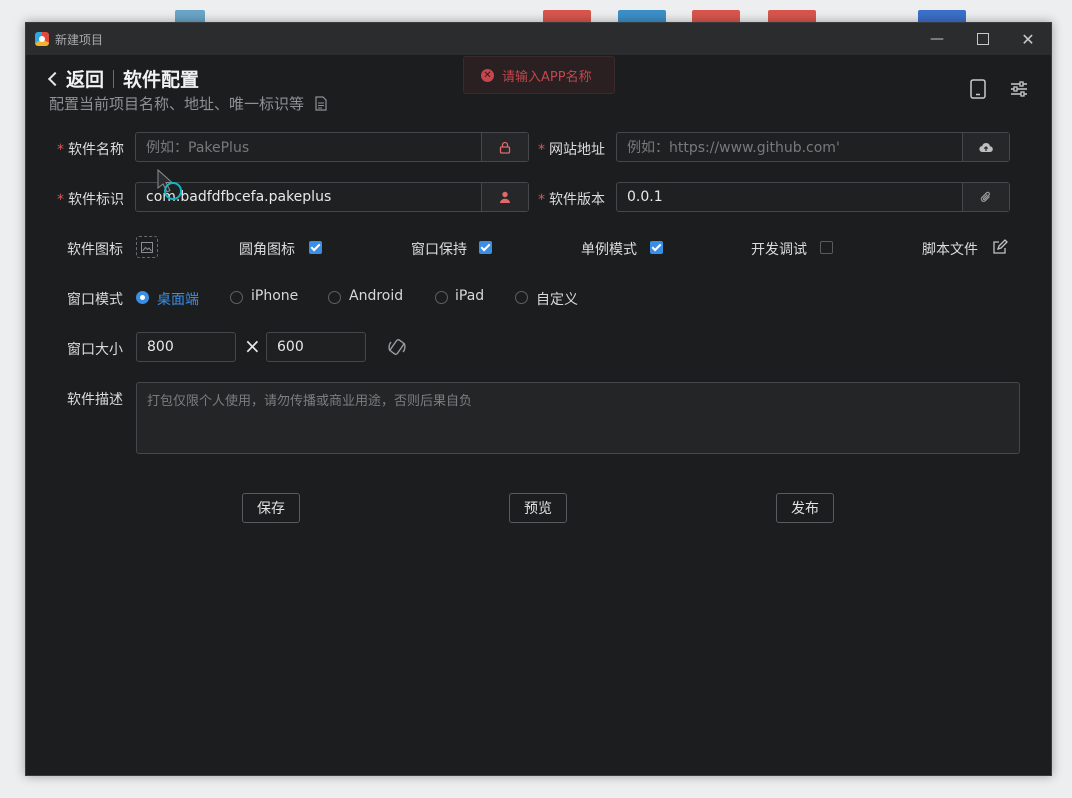  What do you see at coordinates (161, 80) in the screenshot?
I see `page-title: 软件配置` at bounding box center [161, 80].